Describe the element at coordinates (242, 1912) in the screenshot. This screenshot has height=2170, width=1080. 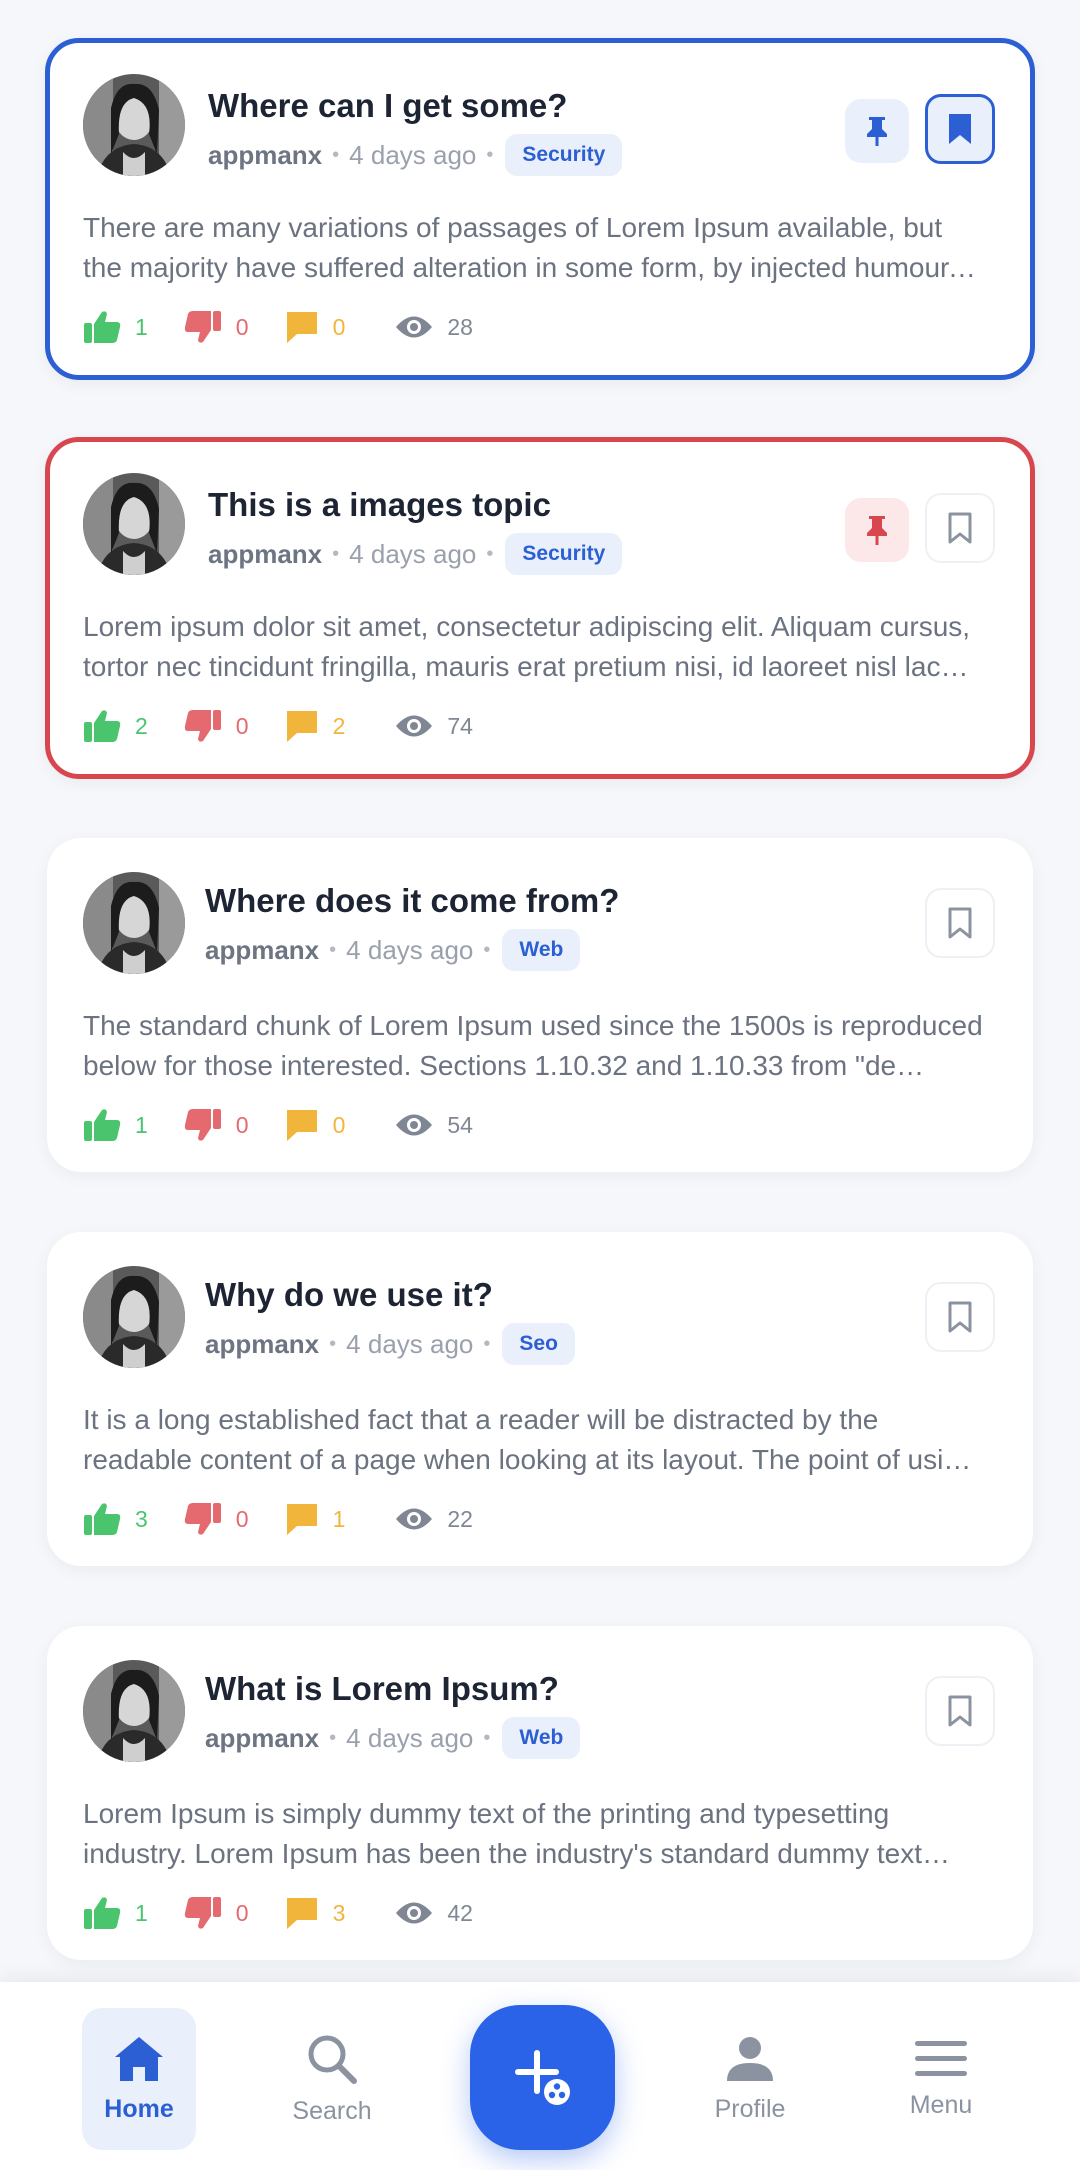
I see `dislike-count: 0` at that location.